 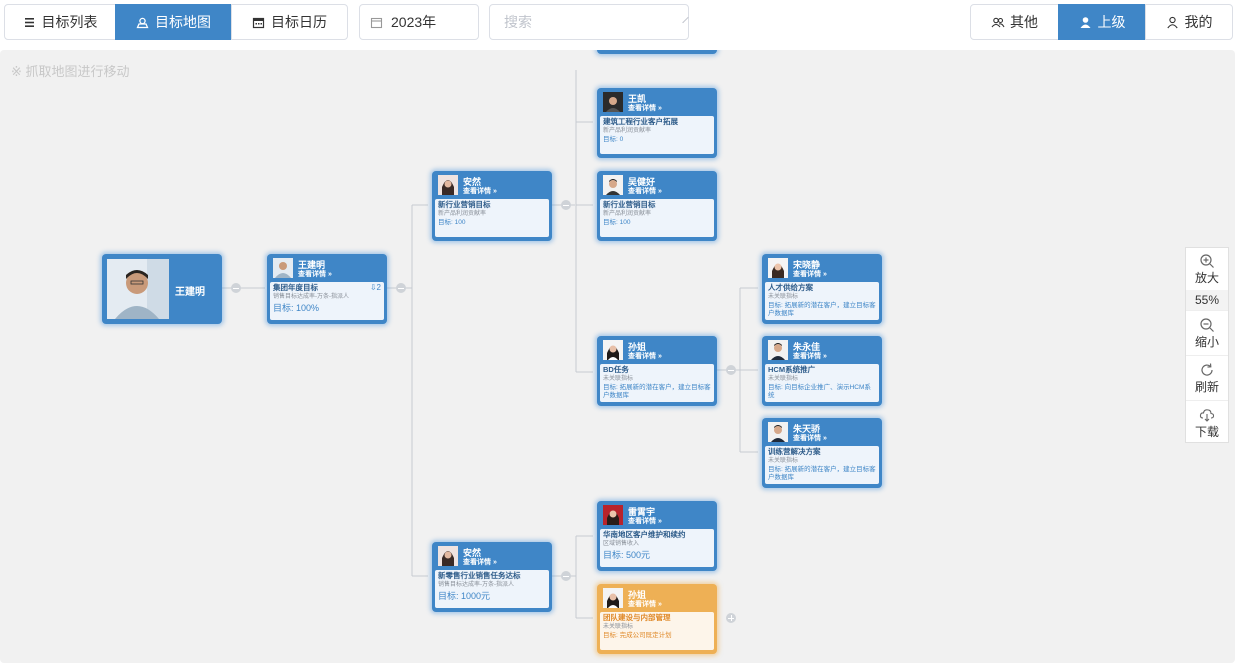 I want to click on search-select, so click(x=589, y=22).